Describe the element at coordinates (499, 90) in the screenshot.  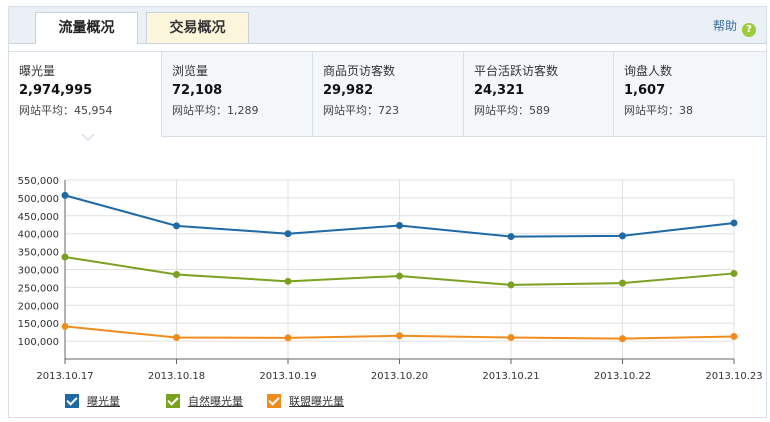
I see `stat-value: 24,321` at that location.